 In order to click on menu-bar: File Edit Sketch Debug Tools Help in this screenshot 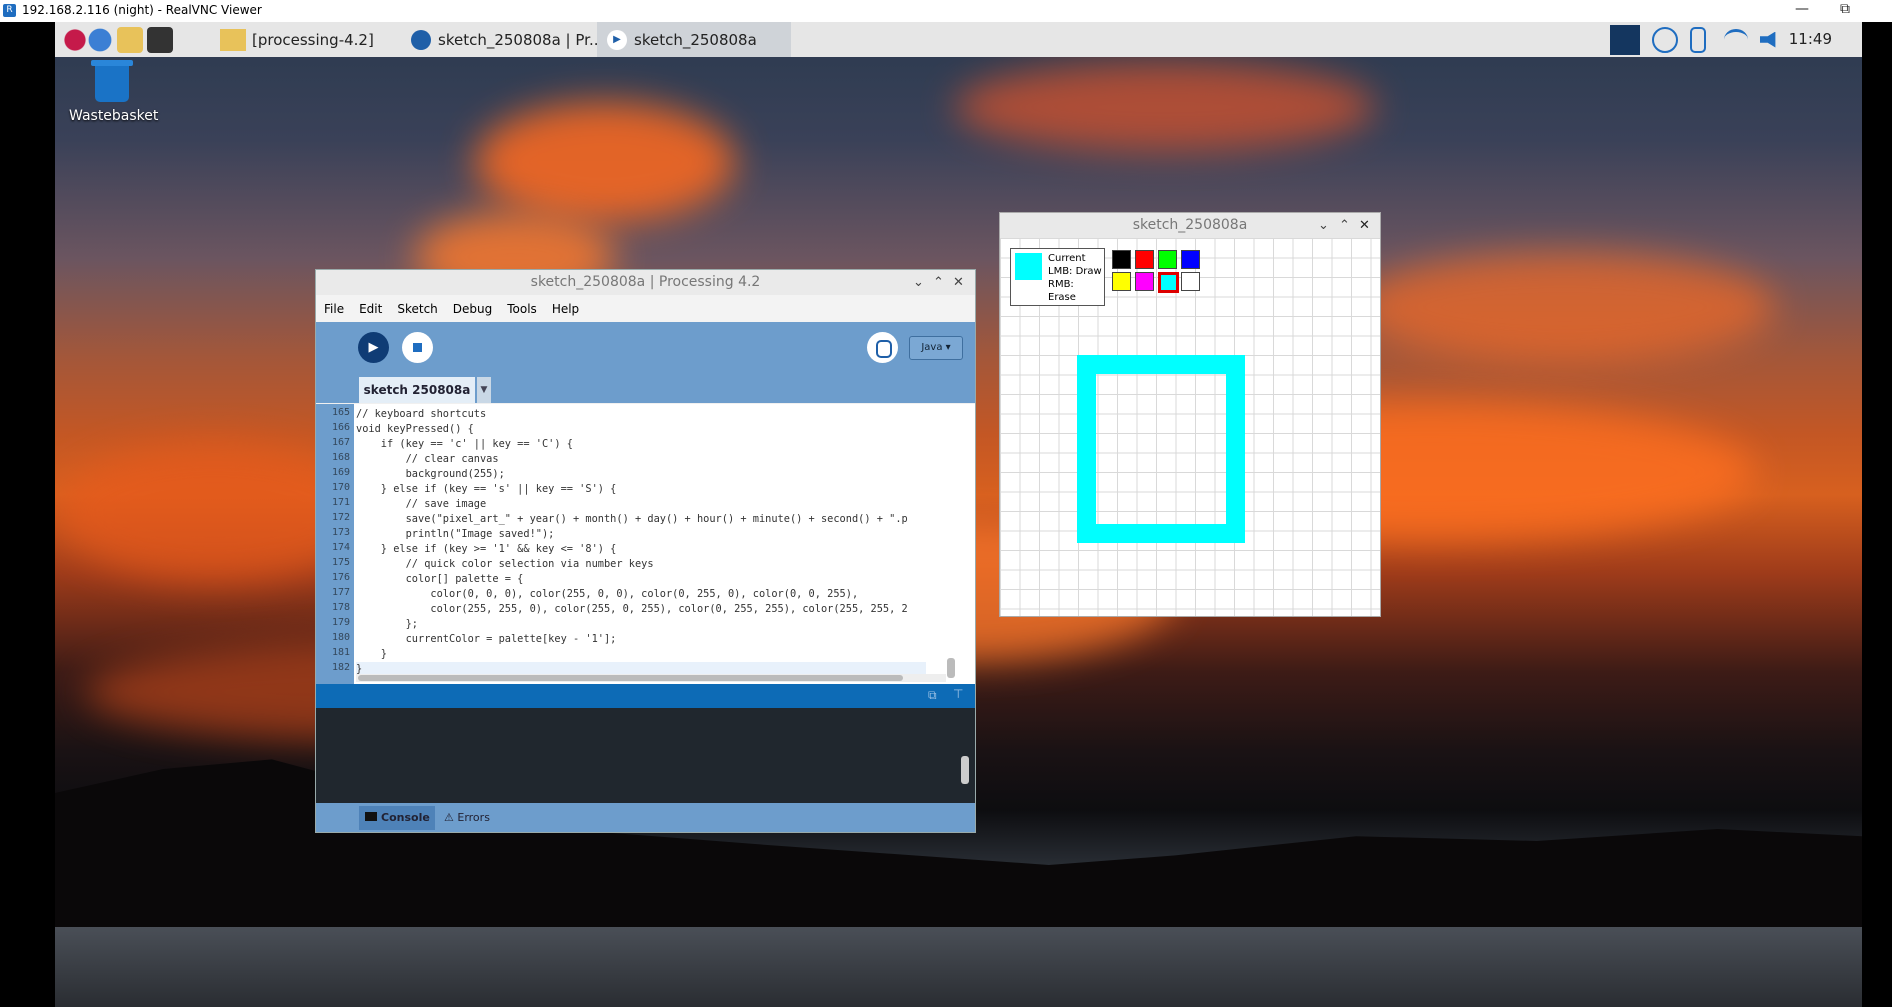, I will do `click(645, 308)`.